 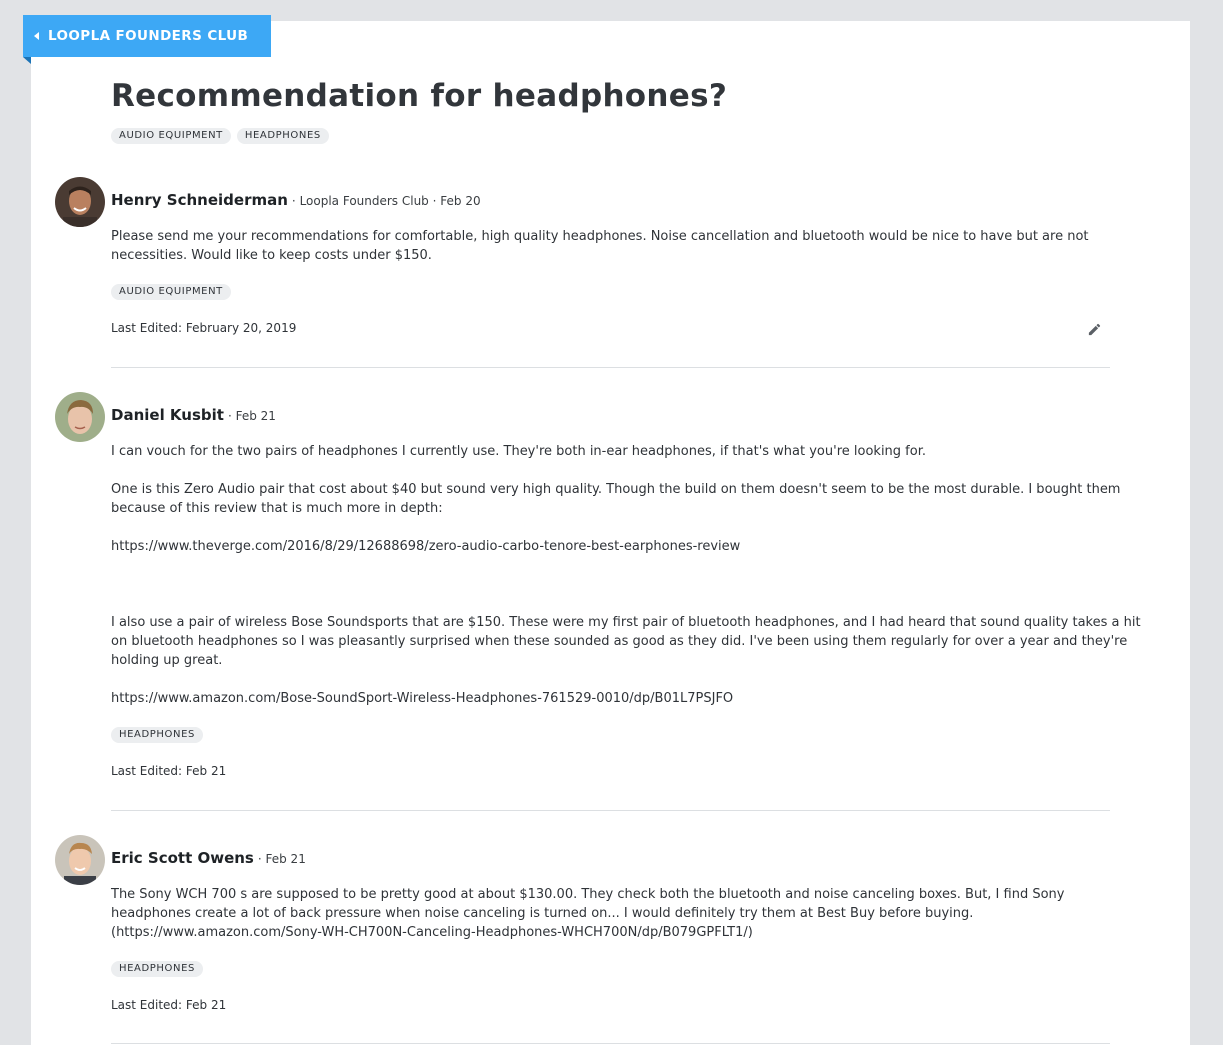 I want to click on body-line: holding up great., so click(x=167, y=660).